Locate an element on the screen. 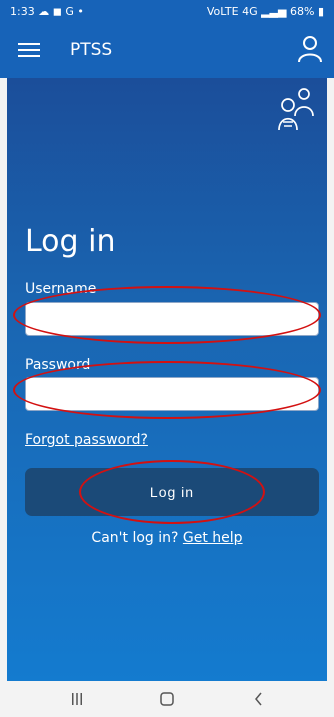  page-title: Log in is located at coordinates (70, 241).